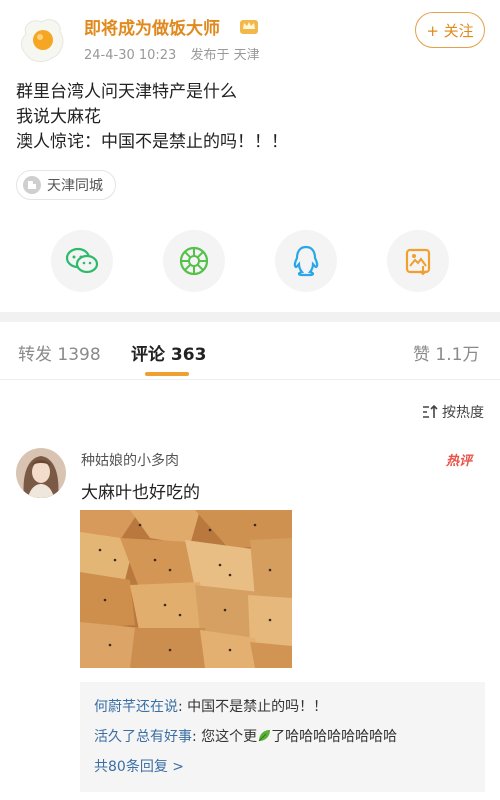 The height and width of the screenshot is (800, 500). I want to click on post-text: 群里台湾人问天津特产是什么 我说大麻花 澳人惊诧：中国不是禁止的吗！！！, so click(251, 117).